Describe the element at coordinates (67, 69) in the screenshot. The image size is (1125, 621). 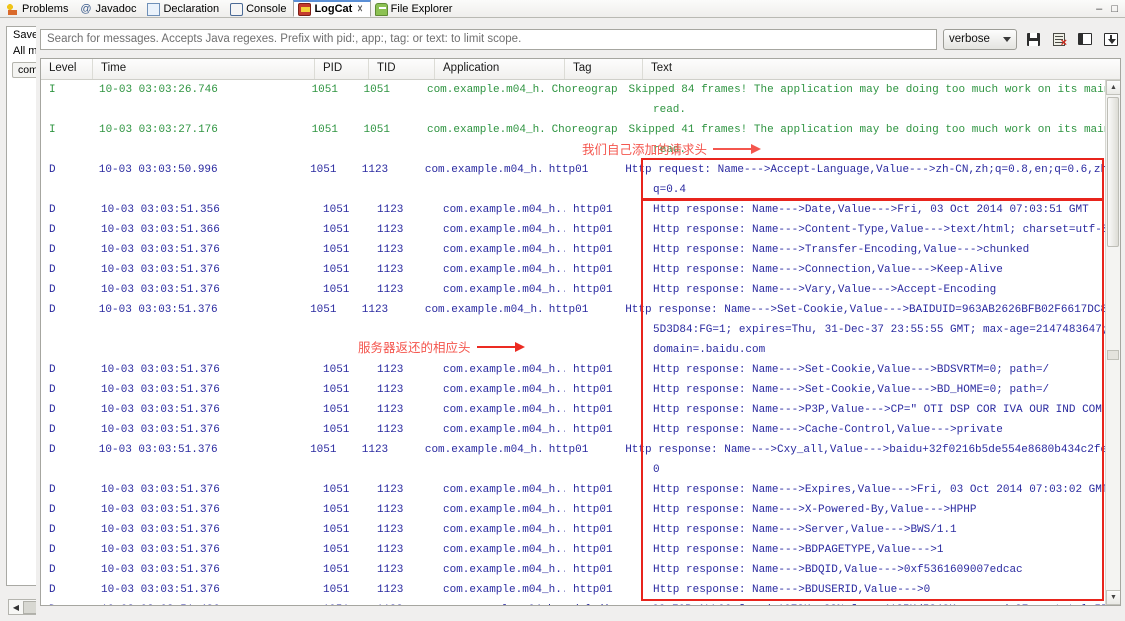
I see `column-header-level: Level` at that location.